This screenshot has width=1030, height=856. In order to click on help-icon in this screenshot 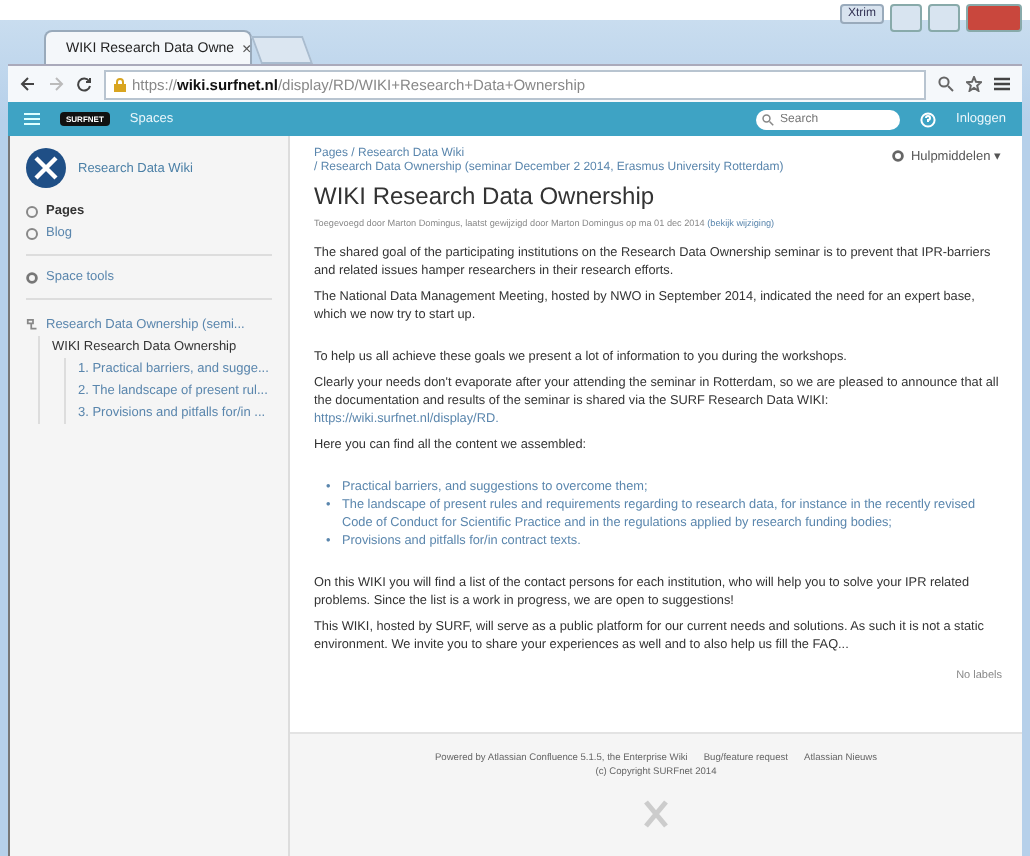, I will do `click(928, 119)`.